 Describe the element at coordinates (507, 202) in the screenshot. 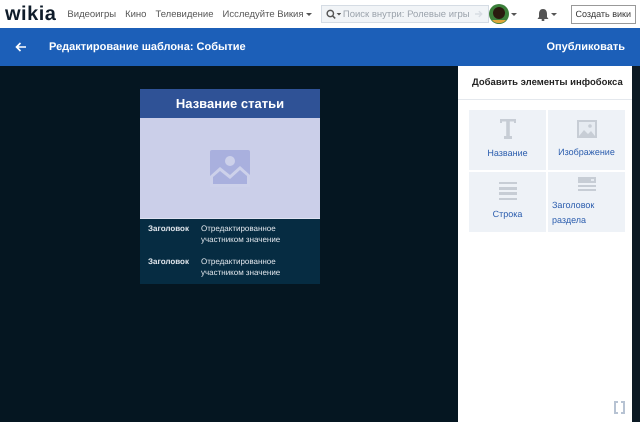

I see `add-element-button: Строка` at that location.